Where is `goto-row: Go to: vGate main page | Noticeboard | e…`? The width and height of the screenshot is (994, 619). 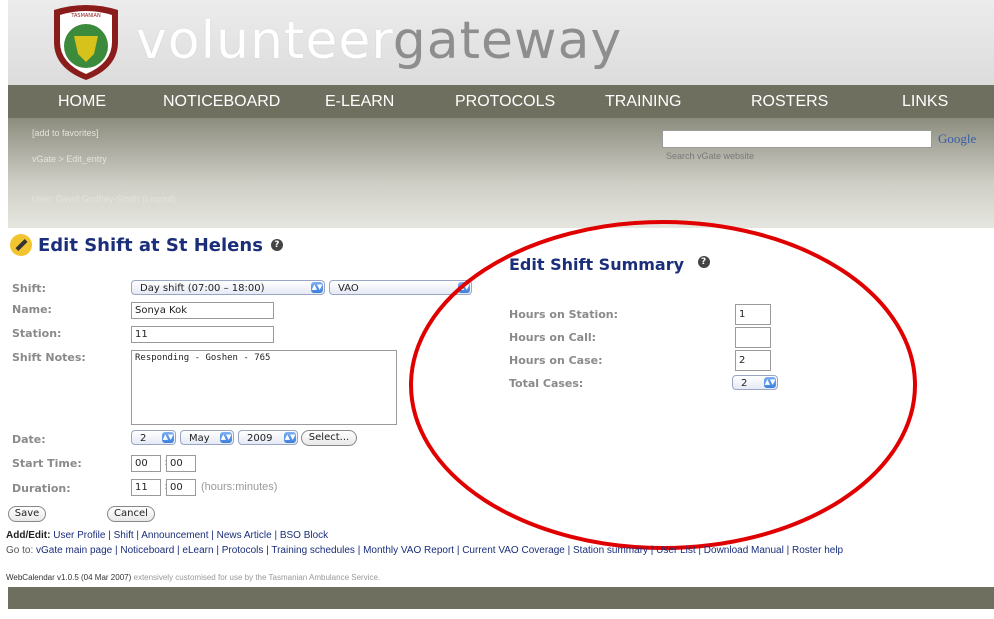
goto-row: Go to: vGate main page | Noticeboard | e… is located at coordinates (424, 550).